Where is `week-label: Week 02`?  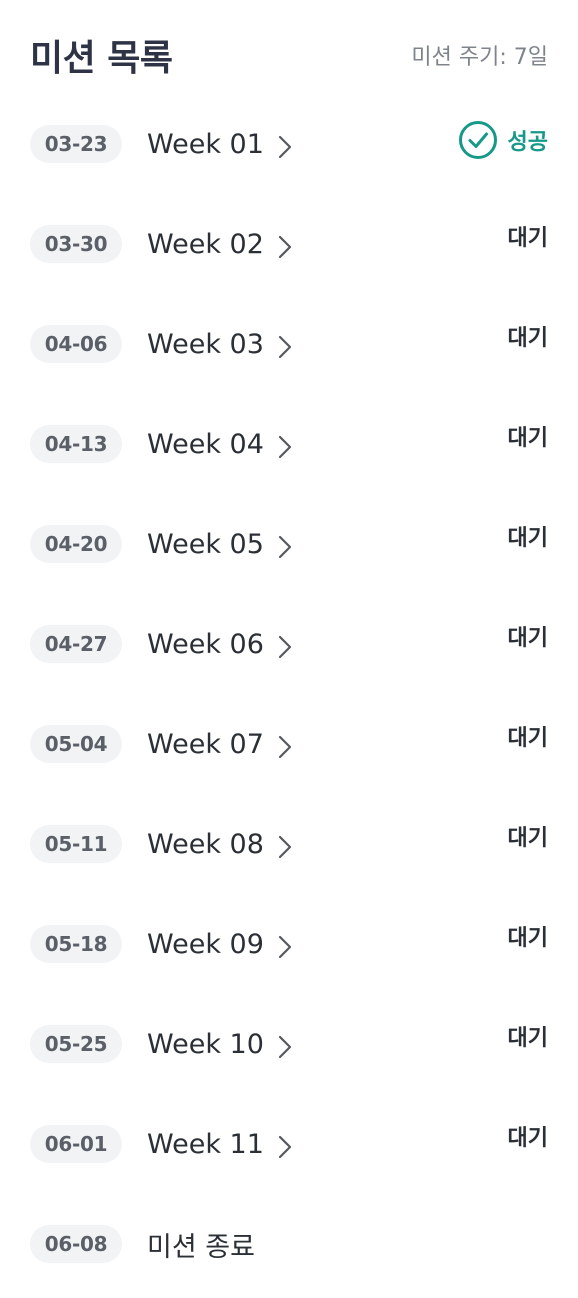 week-label: Week 02 is located at coordinates (205, 244).